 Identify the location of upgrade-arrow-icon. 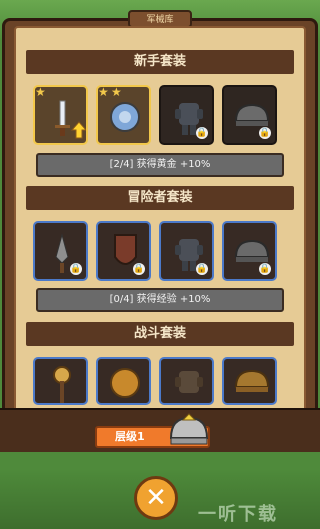
(78, 130).